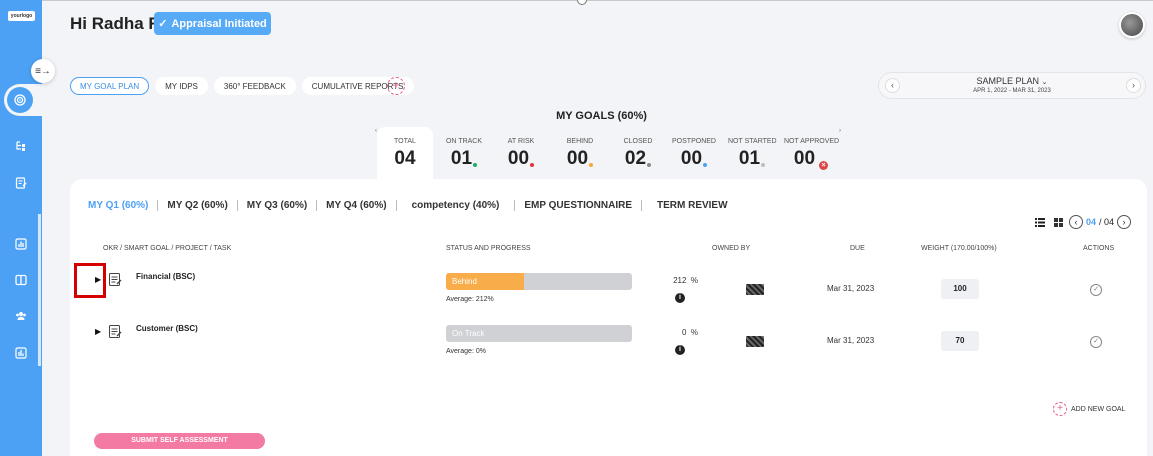 This screenshot has width=1153, height=456. Describe the element at coordinates (1012, 91) in the screenshot. I see `plan-dates: APR 1, 2022 - MAR 31, 2023` at that location.